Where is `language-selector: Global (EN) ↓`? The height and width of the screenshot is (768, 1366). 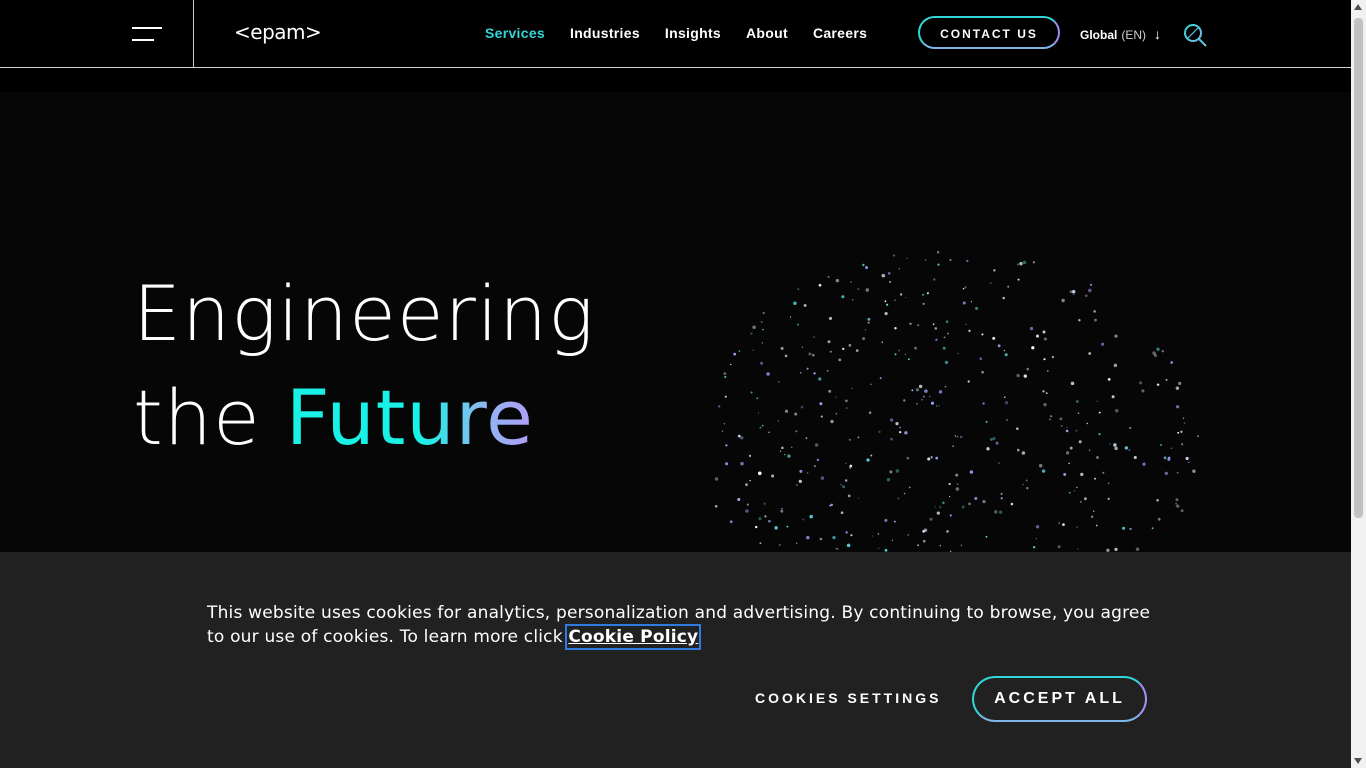 language-selector: Global (EN) ↓ is located at coordinates (1120, 34).